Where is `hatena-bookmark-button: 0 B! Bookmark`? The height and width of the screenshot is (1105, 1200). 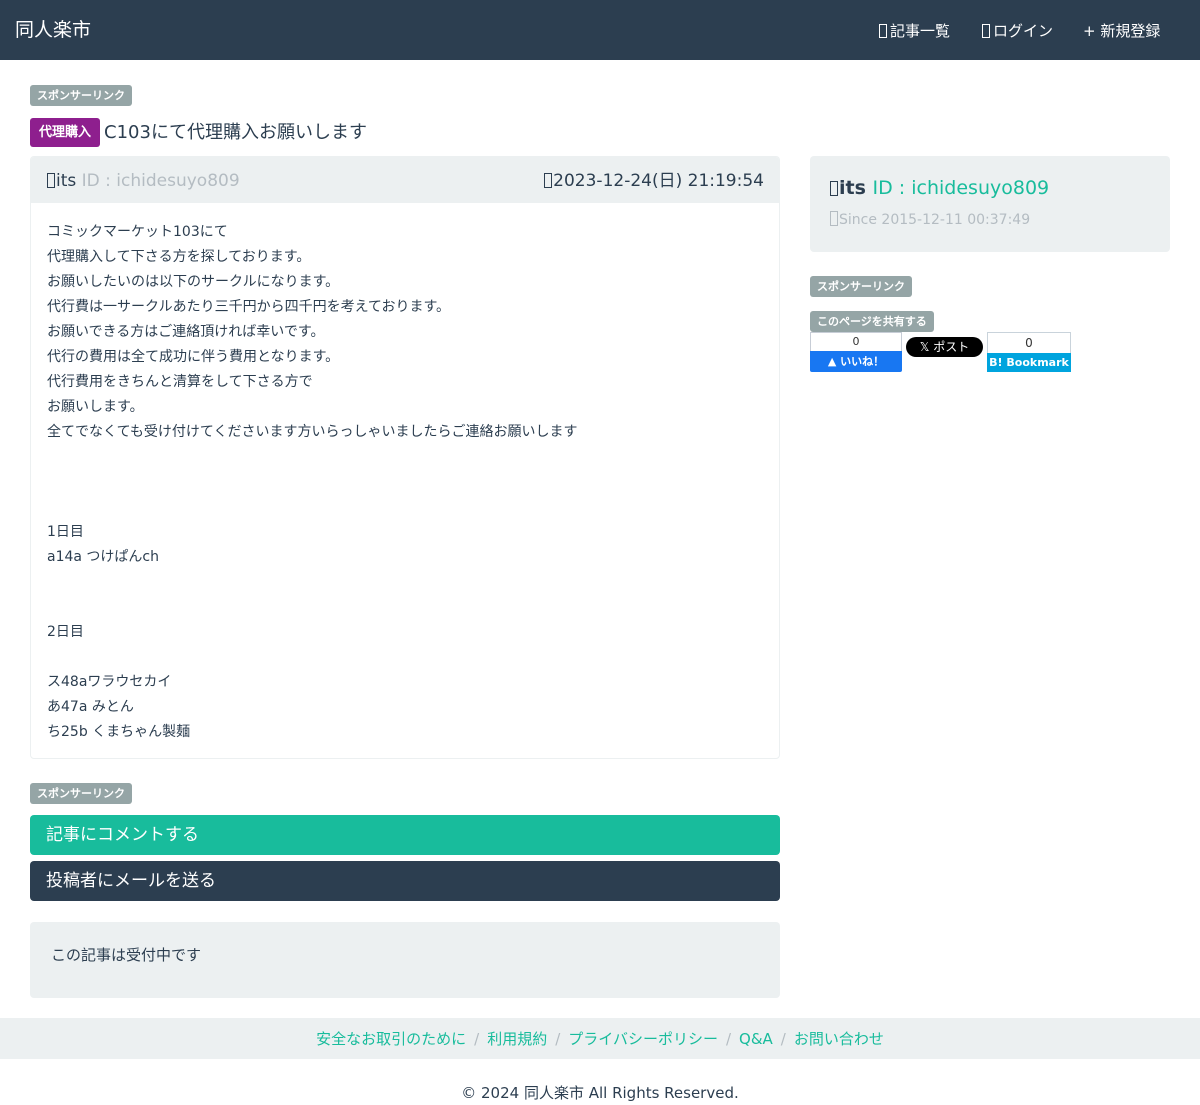
hatena-bookmark-button: 0 B! Bookmark is located at coordinates (1029, 352).